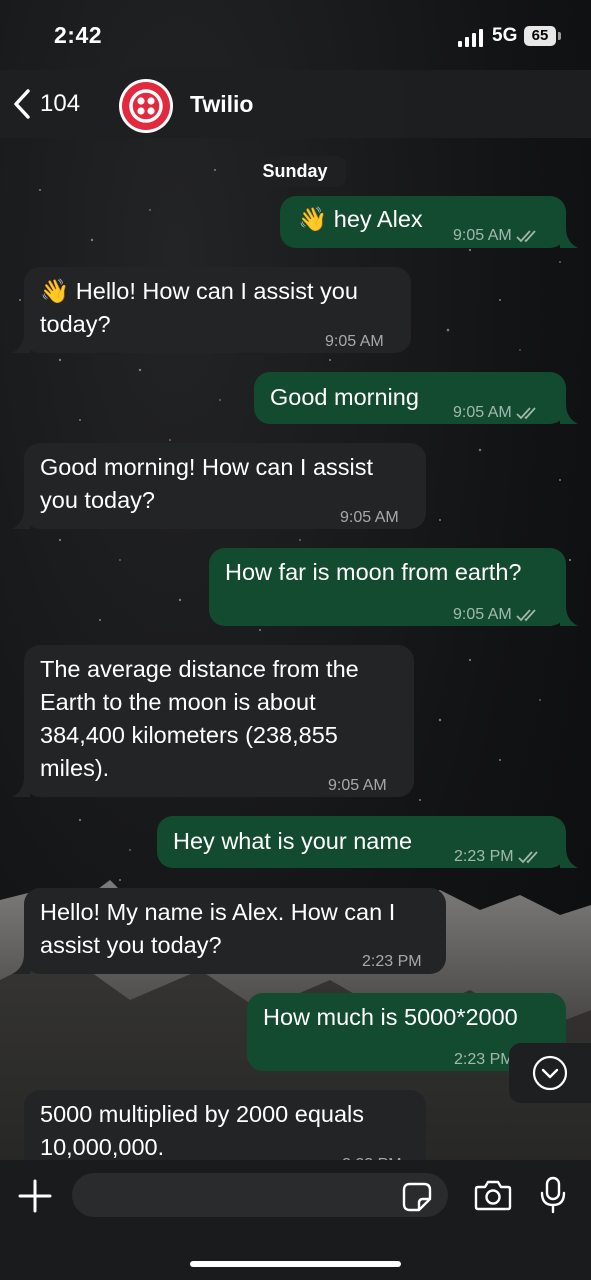 This screenshot has height=1280, width=591. What do you see at coordinates (216, 291) in the screenshot?
I see `message-text: Hello! How can I assist you` at bounding box center [216, 291].